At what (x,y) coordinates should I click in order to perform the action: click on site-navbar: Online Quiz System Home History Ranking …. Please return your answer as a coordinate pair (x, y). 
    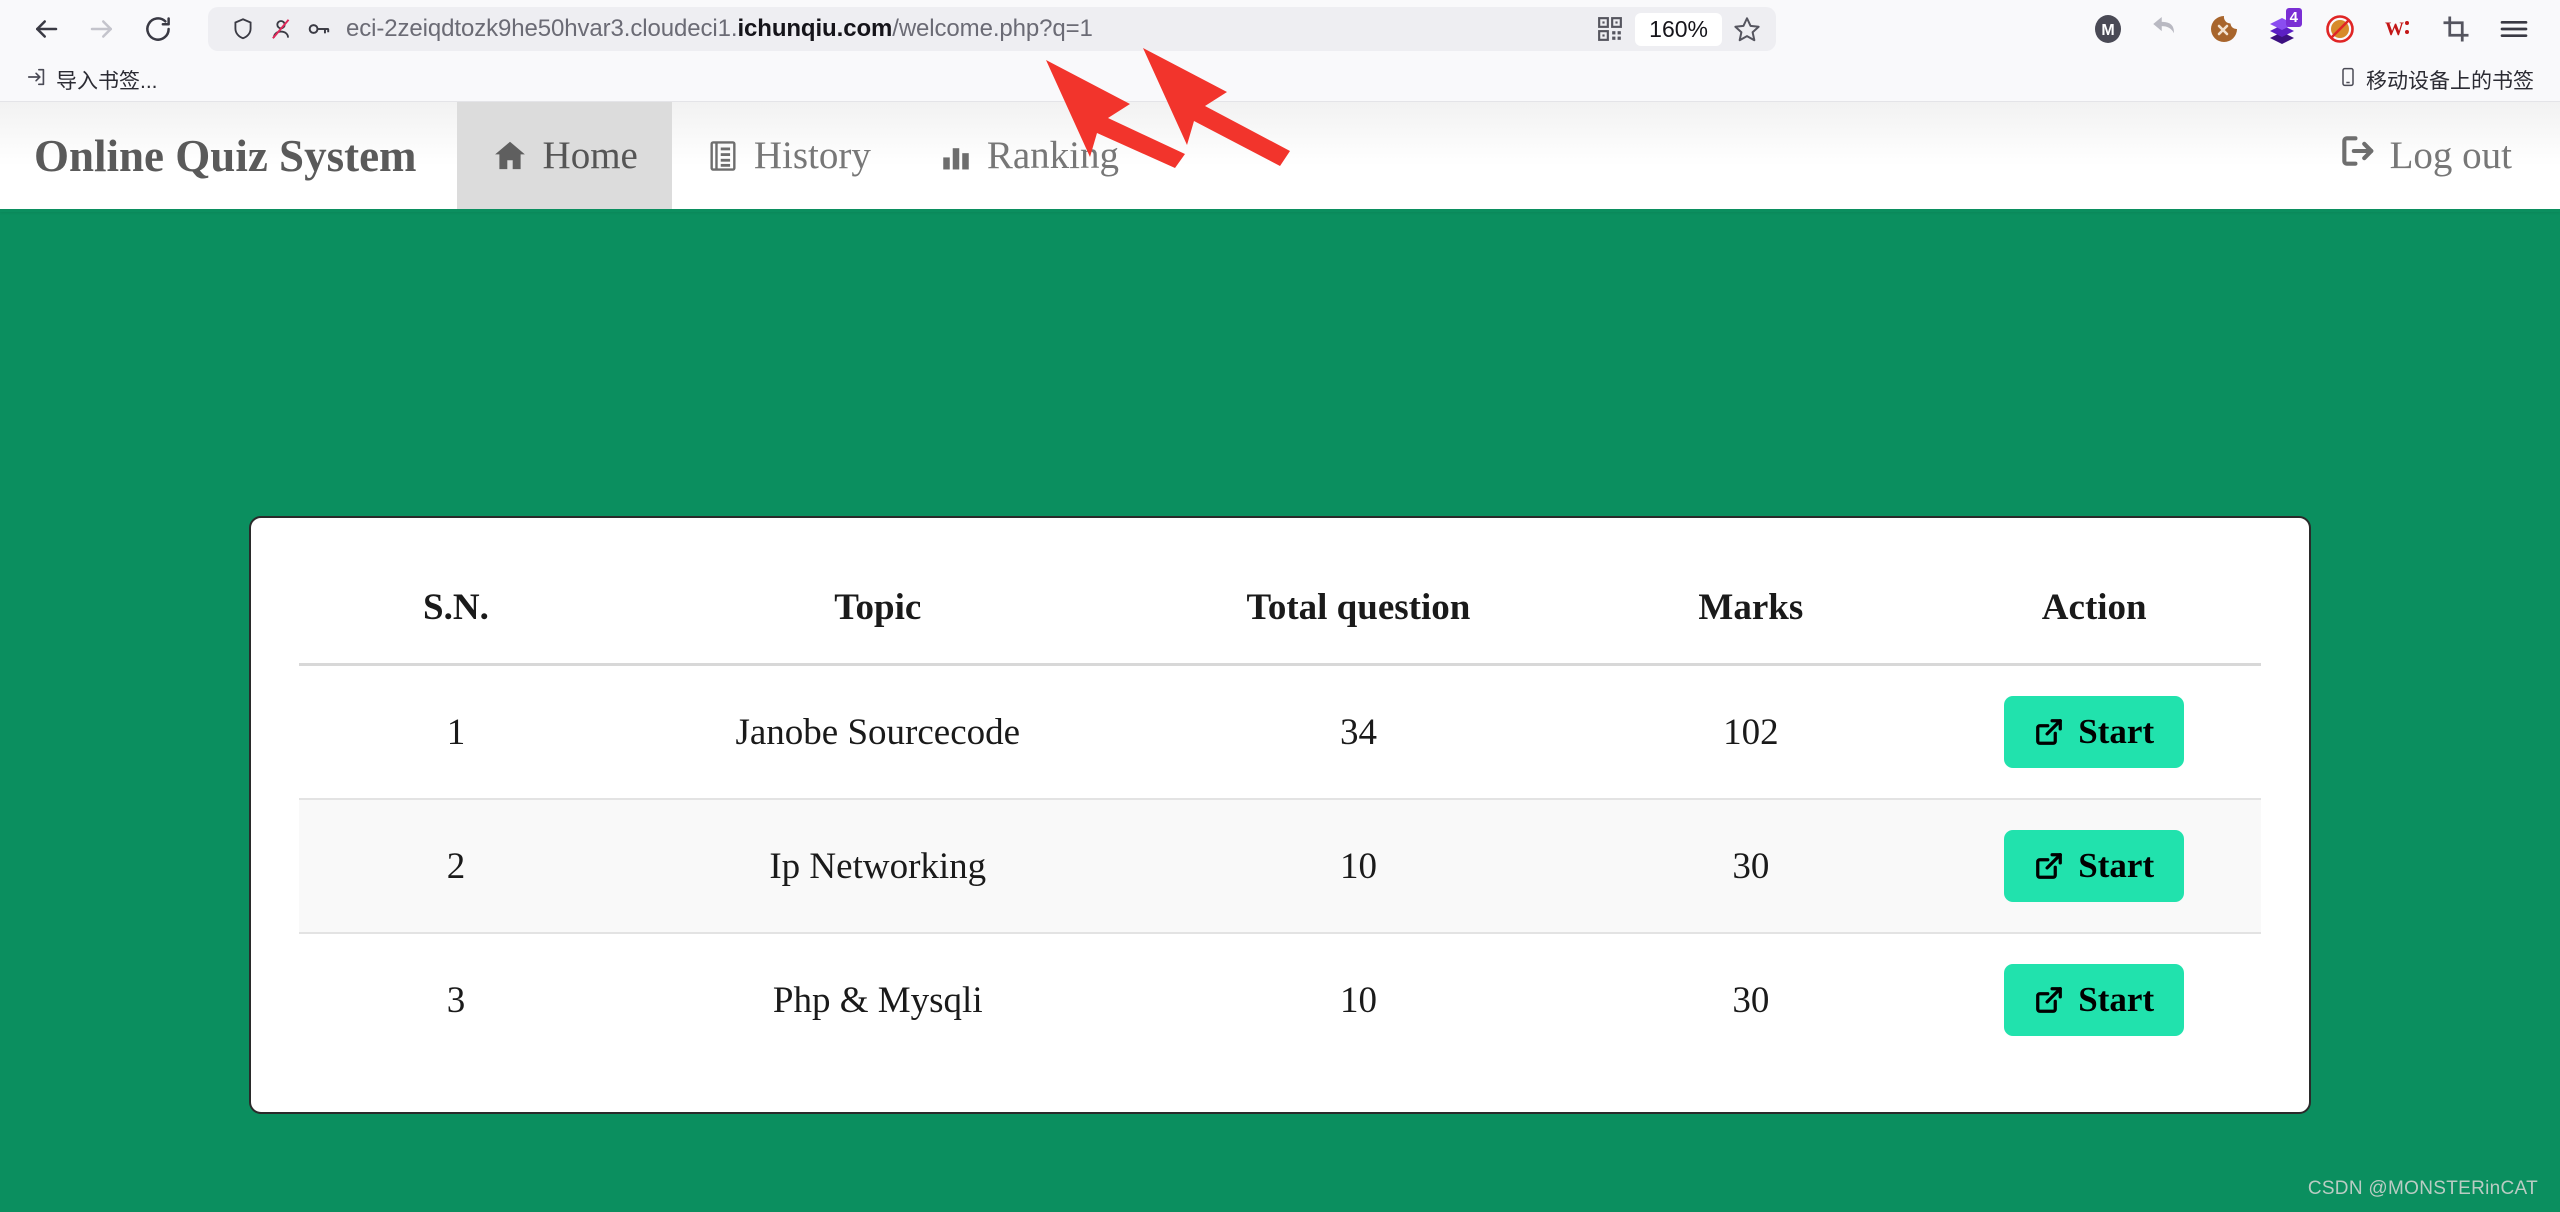
    Looking at the image, I should click on (1280, 157).